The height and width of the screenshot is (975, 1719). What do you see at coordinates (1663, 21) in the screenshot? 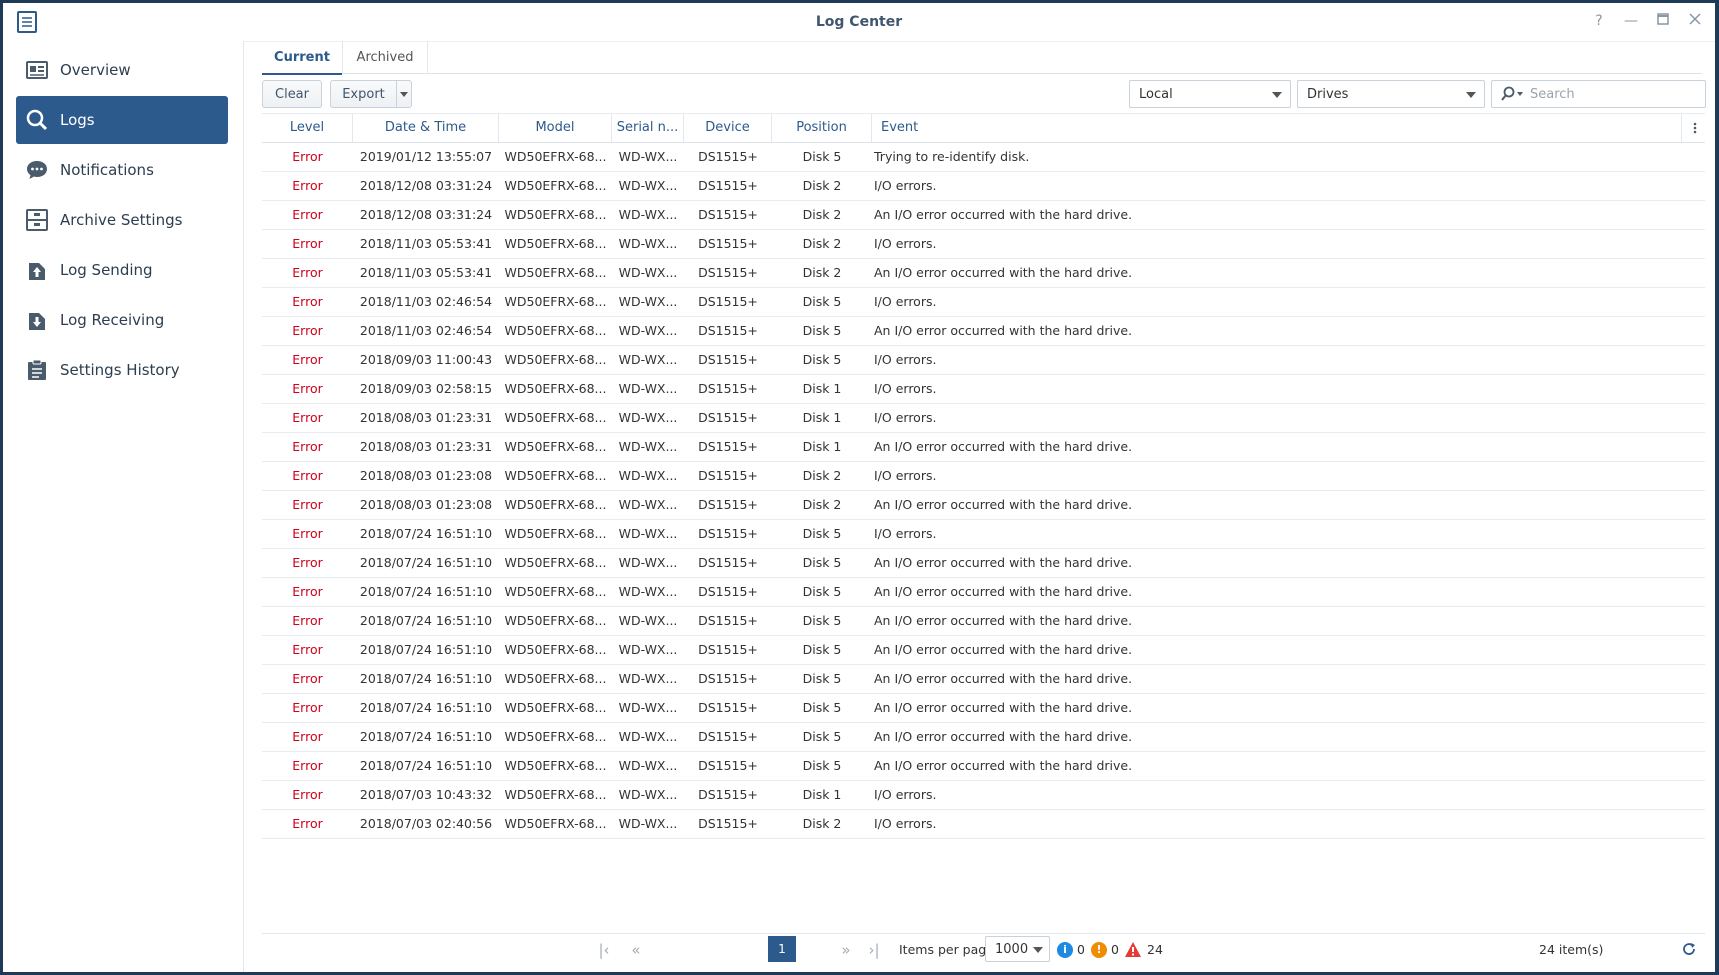
I see `maximize-icon` at bounding box center [1663, 21].